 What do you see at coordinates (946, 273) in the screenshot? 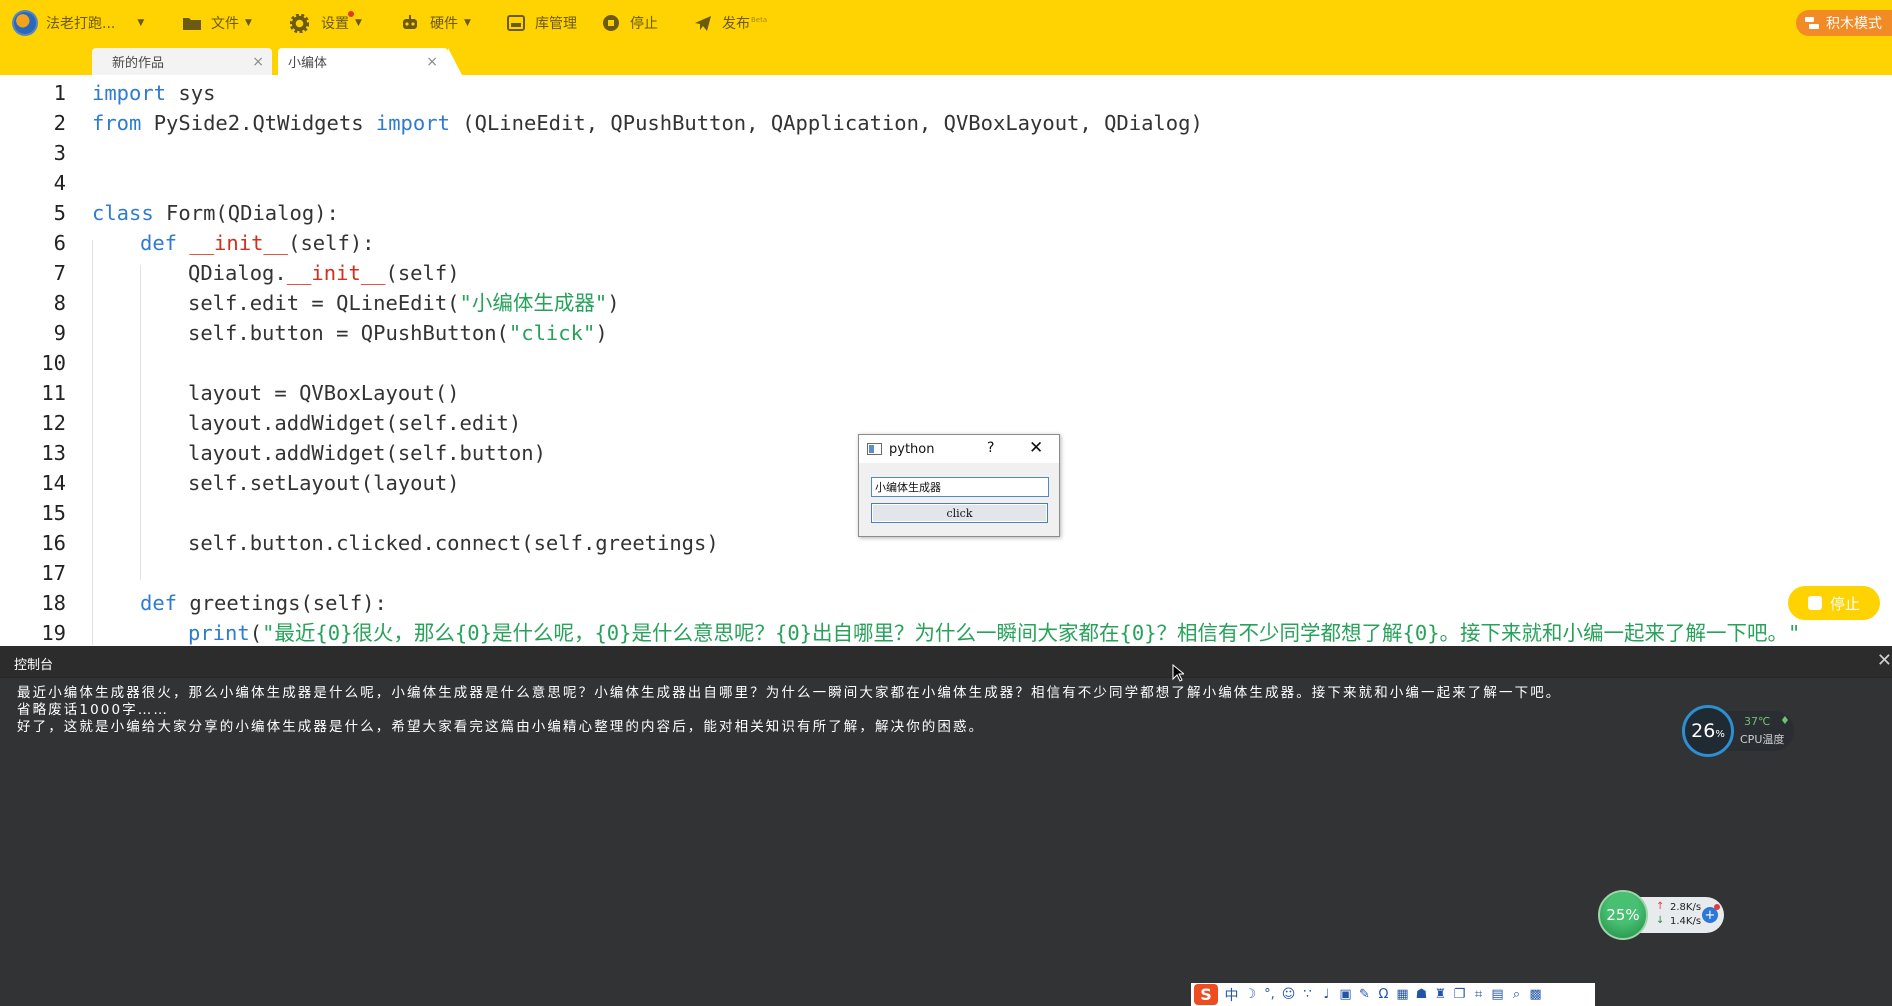
I see `code-line: 7 QDialog.__init__(self)` at bounding box center [946, 273].